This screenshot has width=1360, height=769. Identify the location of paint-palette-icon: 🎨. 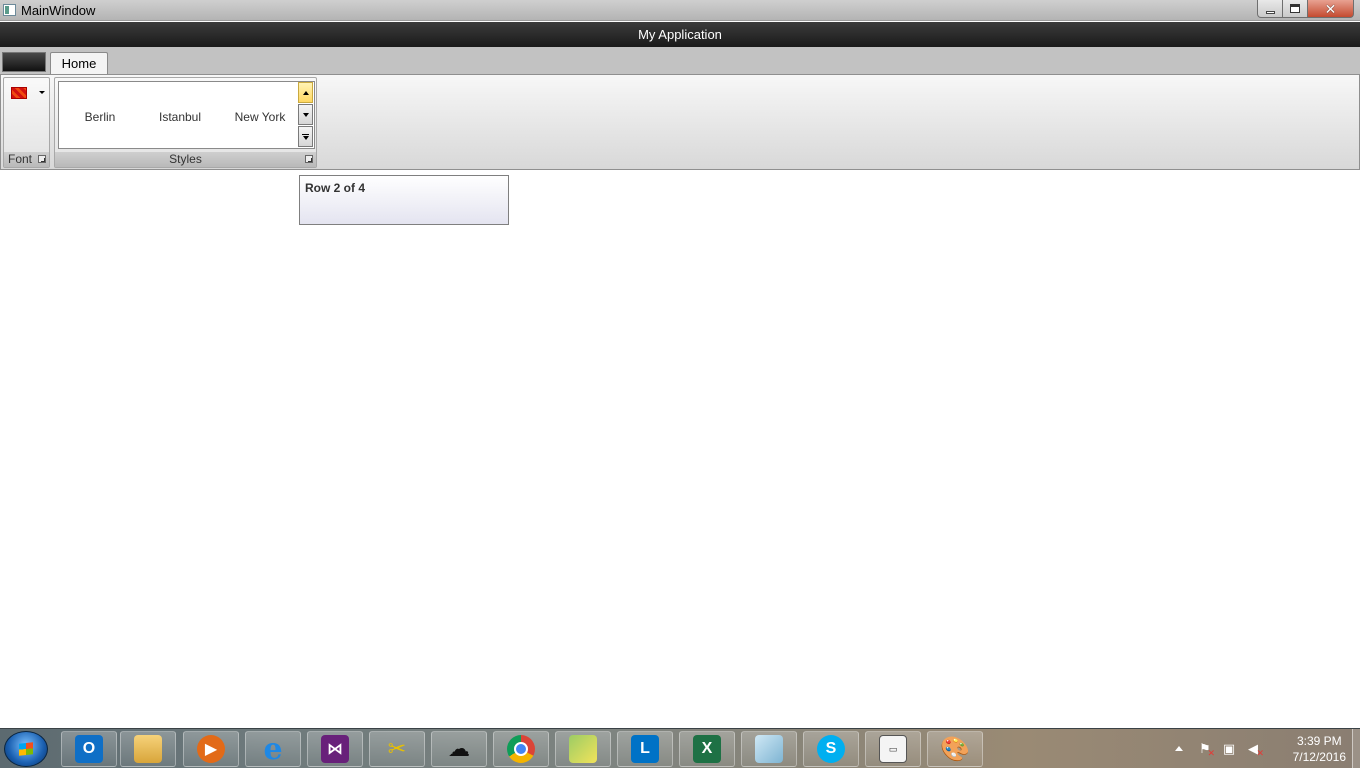
(955, 749).